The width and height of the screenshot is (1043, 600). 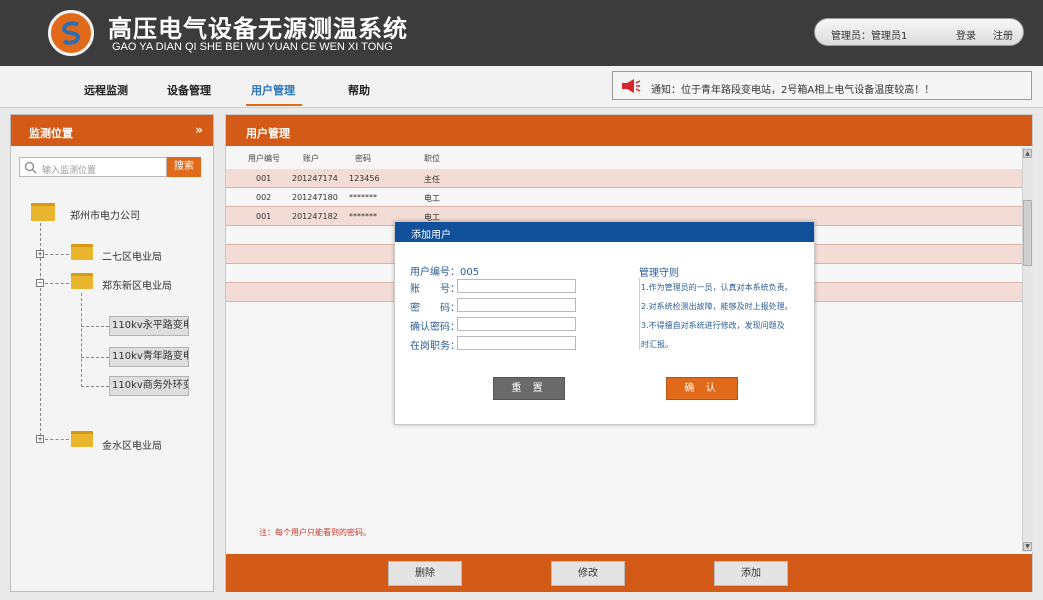 I want to click on cell-account: 201247174, so click(x=315, y=178).